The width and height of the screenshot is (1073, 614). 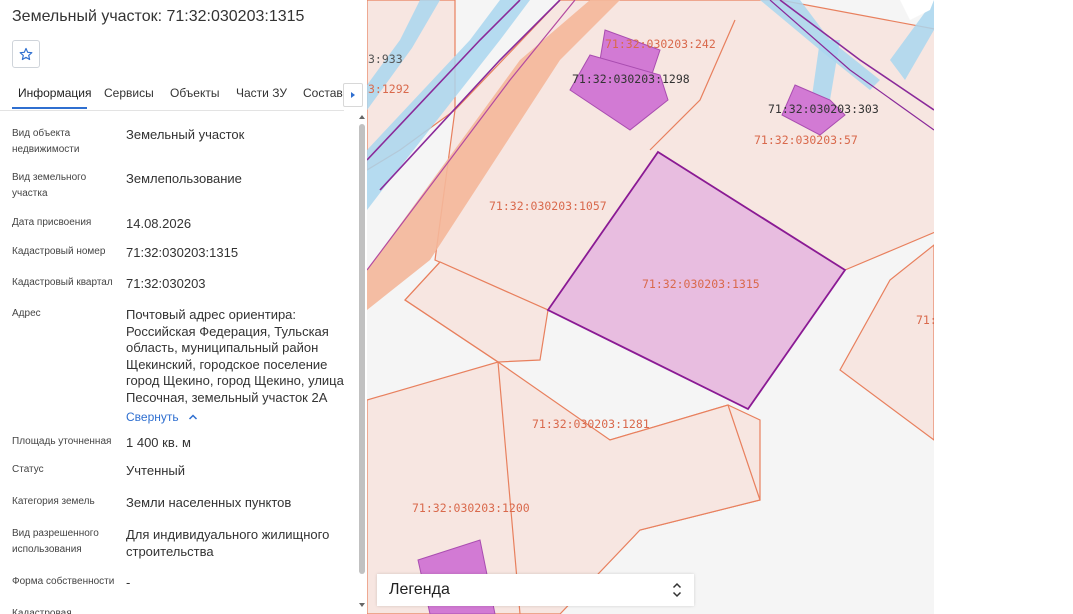 What do you see at coordinates (129, 93) in the screenshot?
I see `tab-services: Сервисы` at bounding box center [129, 93].